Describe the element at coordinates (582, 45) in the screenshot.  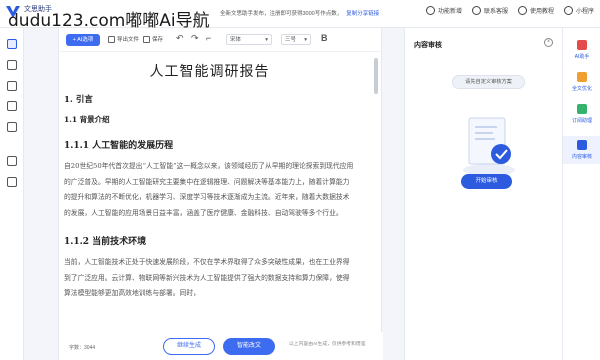
I see `ai-assistant-icon` at that location.